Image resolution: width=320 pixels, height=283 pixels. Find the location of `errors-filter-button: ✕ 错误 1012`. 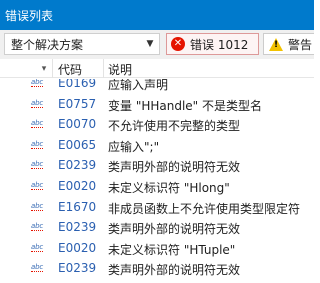

errors-filter-button: ✕ 错误 1012 is located at coordinates (212, 44).